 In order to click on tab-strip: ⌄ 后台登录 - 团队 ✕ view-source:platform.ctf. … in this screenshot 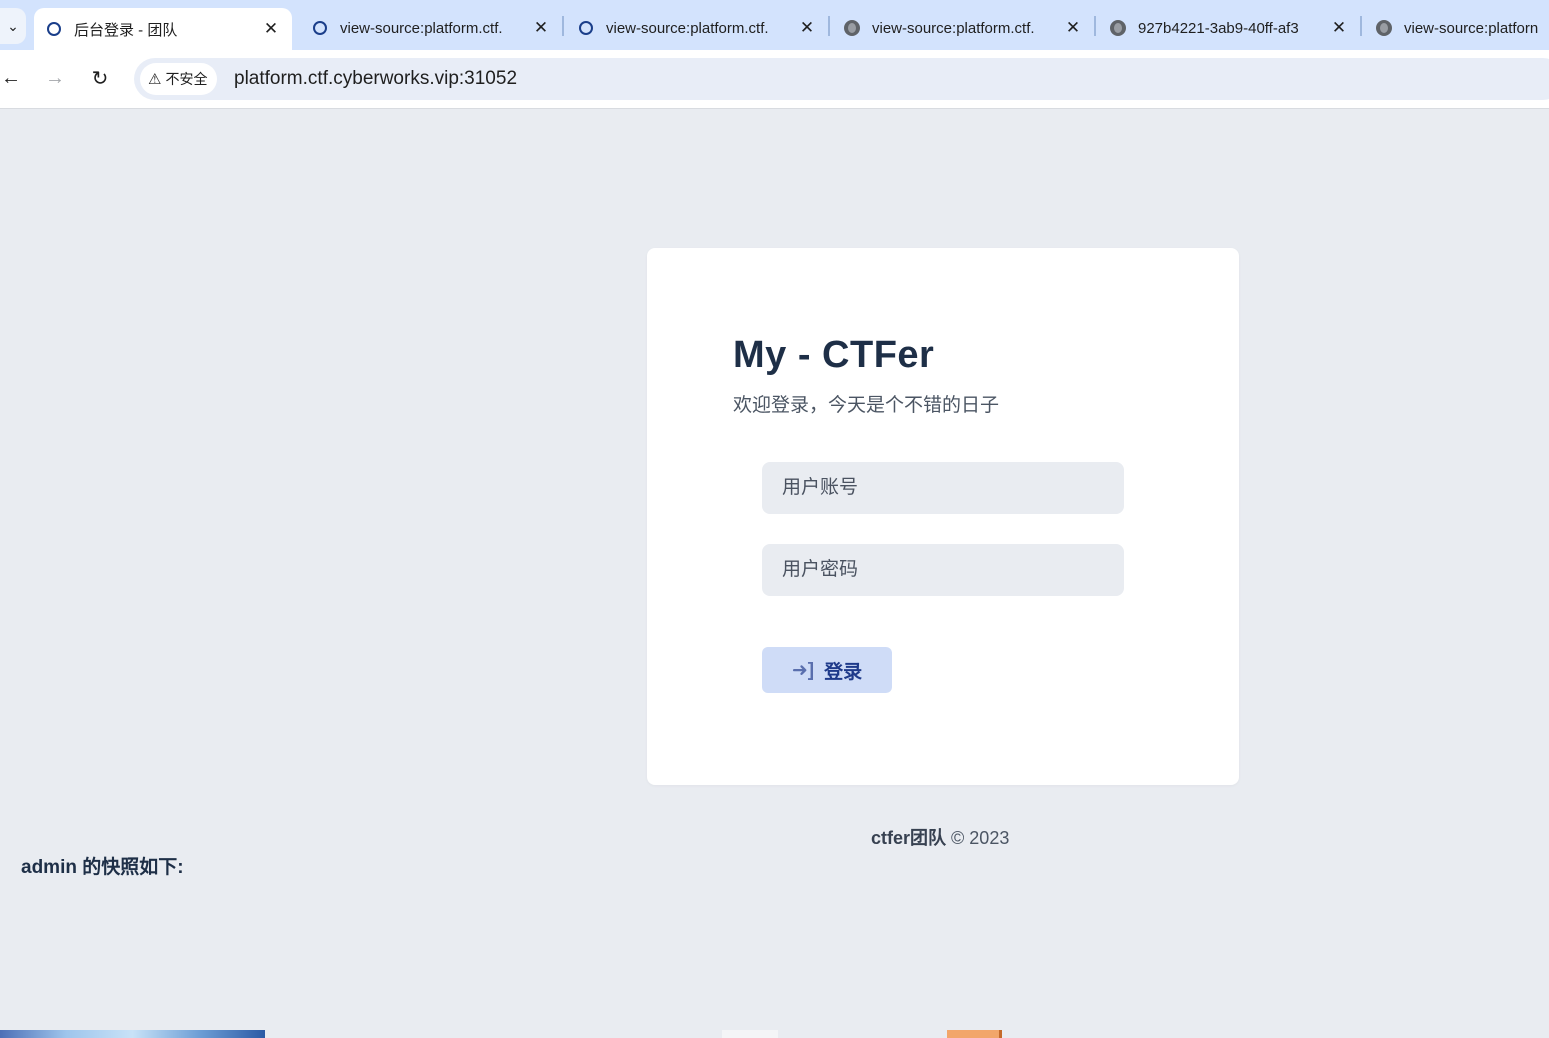, I will do `click(774, 25)`.